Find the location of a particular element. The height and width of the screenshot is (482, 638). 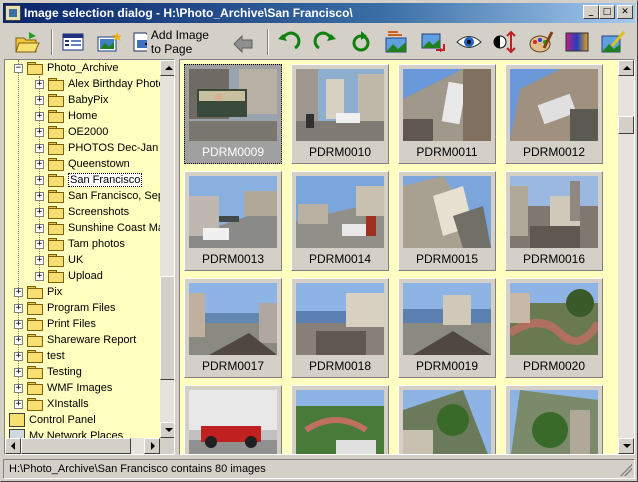

tree-item-label: Screenshots is located at coordinates (99, 212).